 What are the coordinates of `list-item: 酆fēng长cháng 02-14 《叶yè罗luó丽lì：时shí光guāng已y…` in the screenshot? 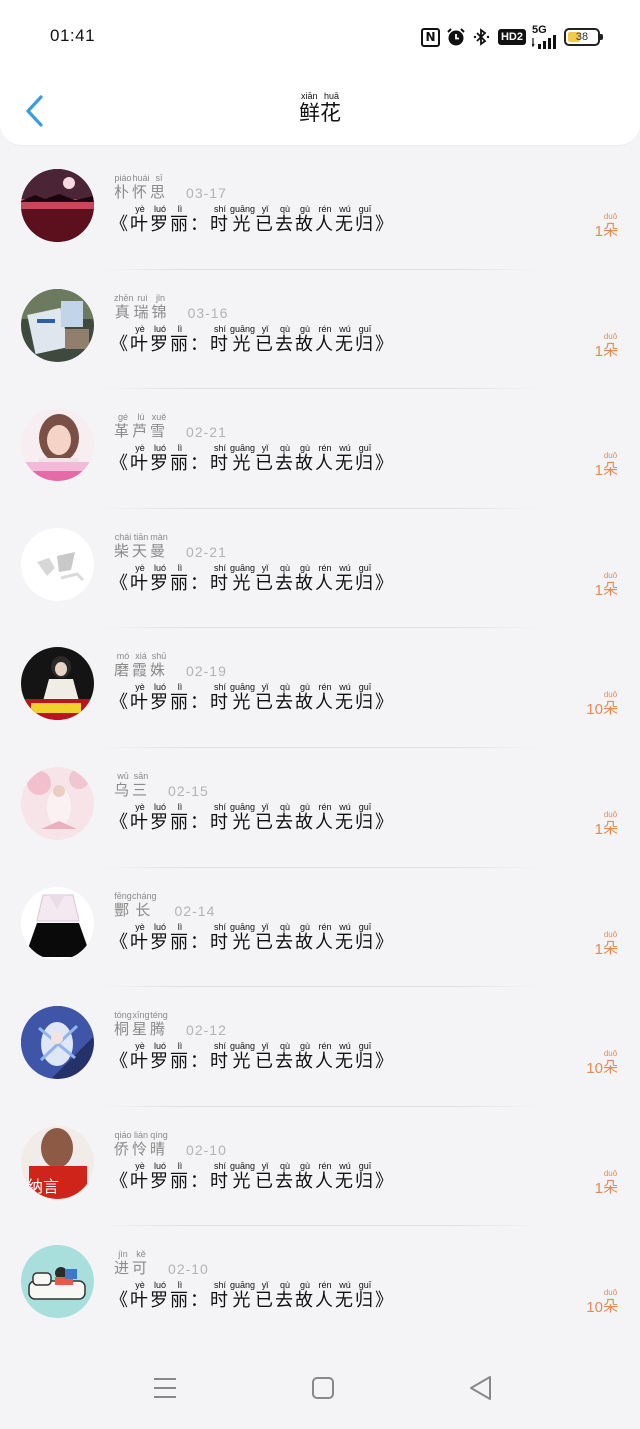 It's located at (320, 928).